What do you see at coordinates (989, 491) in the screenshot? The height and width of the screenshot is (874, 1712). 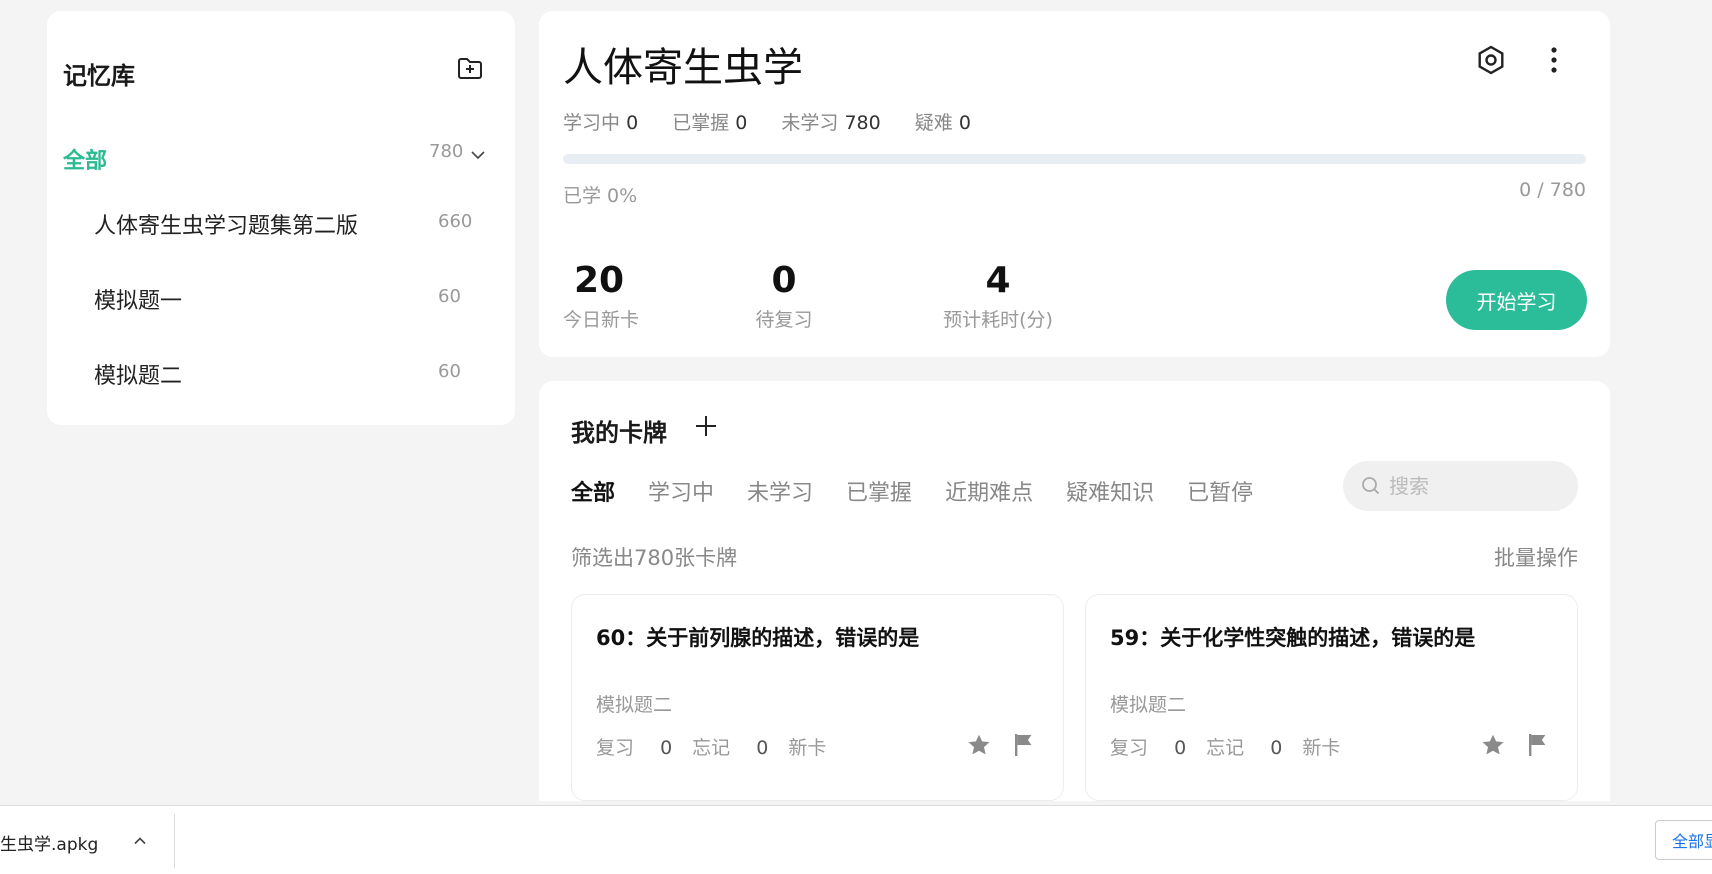 I see `tab-recent-difficult: 近期难点` at bounding box center [989, 491].